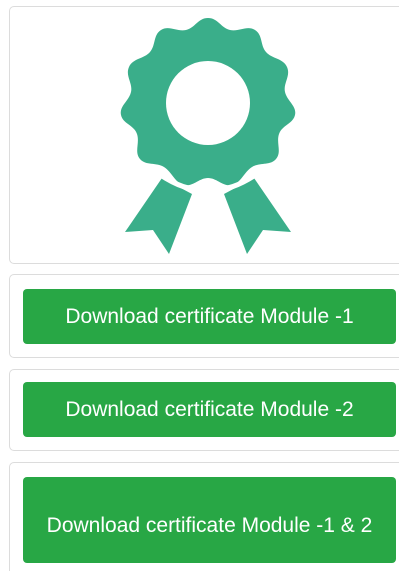 This screenshot has height=571, width=399. I want to click on module-2-card: Download certificate Module -2, so click(204, 410).